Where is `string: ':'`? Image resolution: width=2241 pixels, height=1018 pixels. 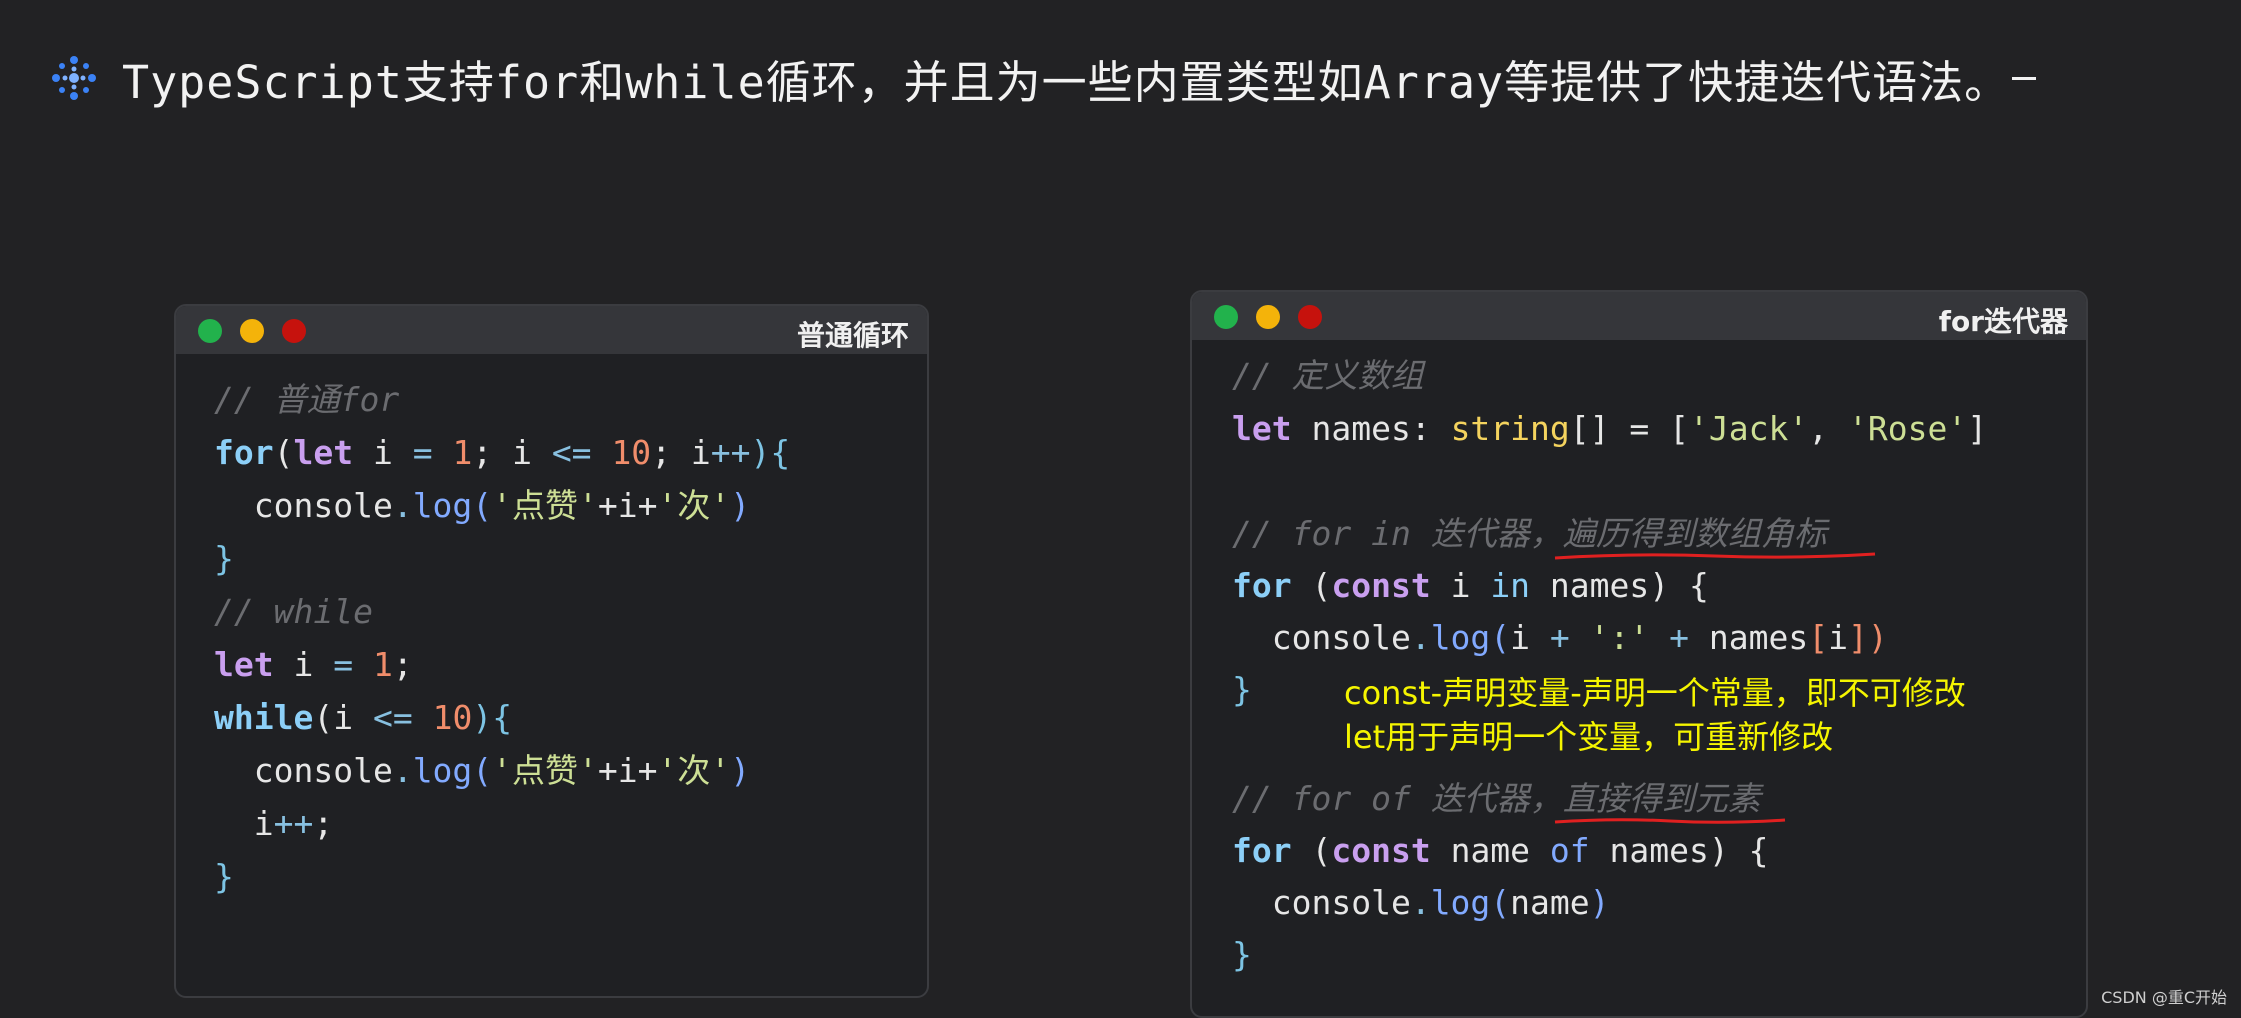
string: ':' is located at coordinates (1619, 637).